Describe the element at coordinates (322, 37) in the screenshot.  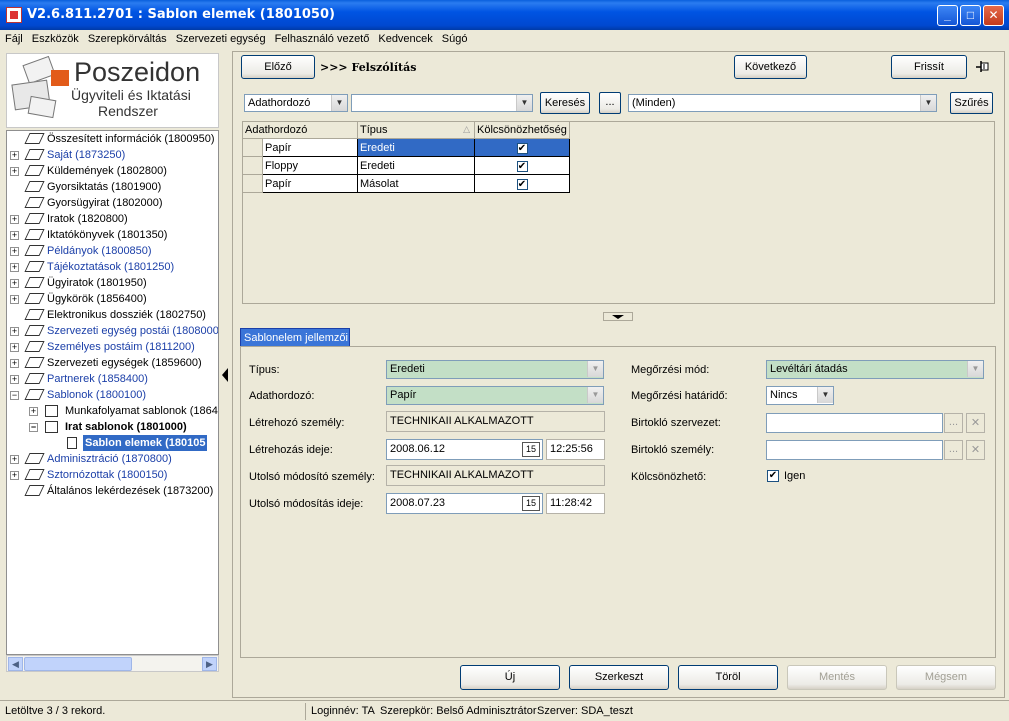
I see `menu-user-leader: Felhasználó vezető` at that location.